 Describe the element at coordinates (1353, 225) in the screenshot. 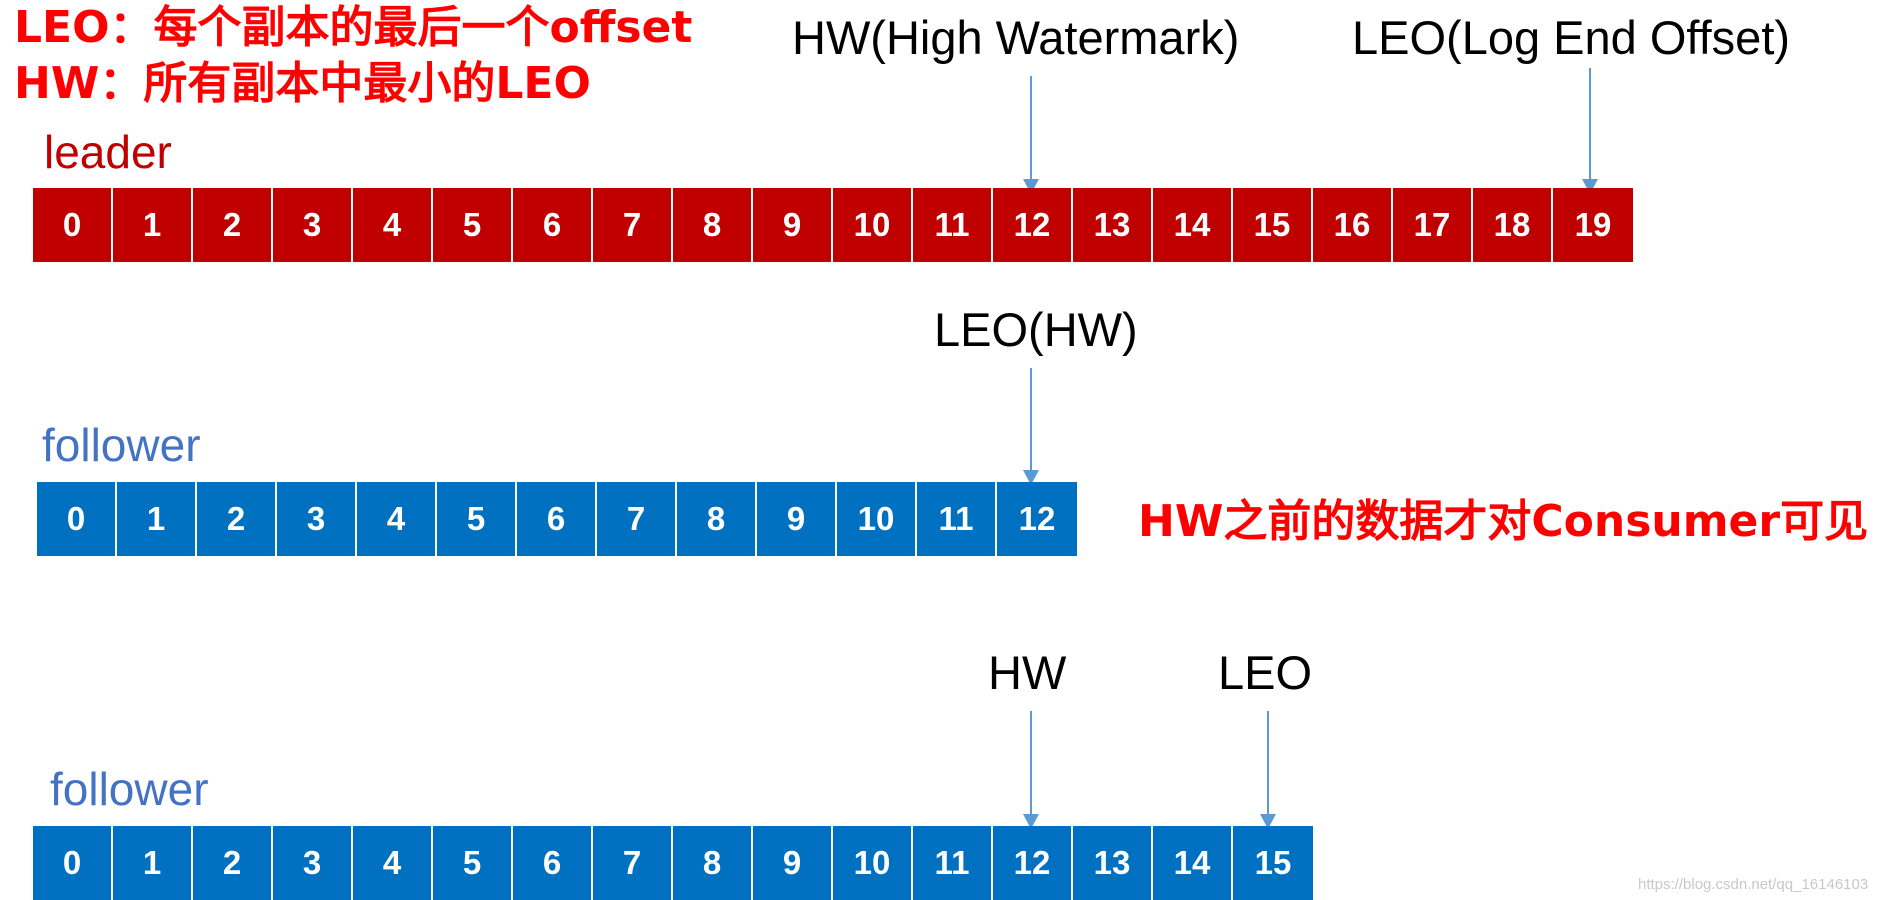

I see `leader-offset-cell: 16` at that location.